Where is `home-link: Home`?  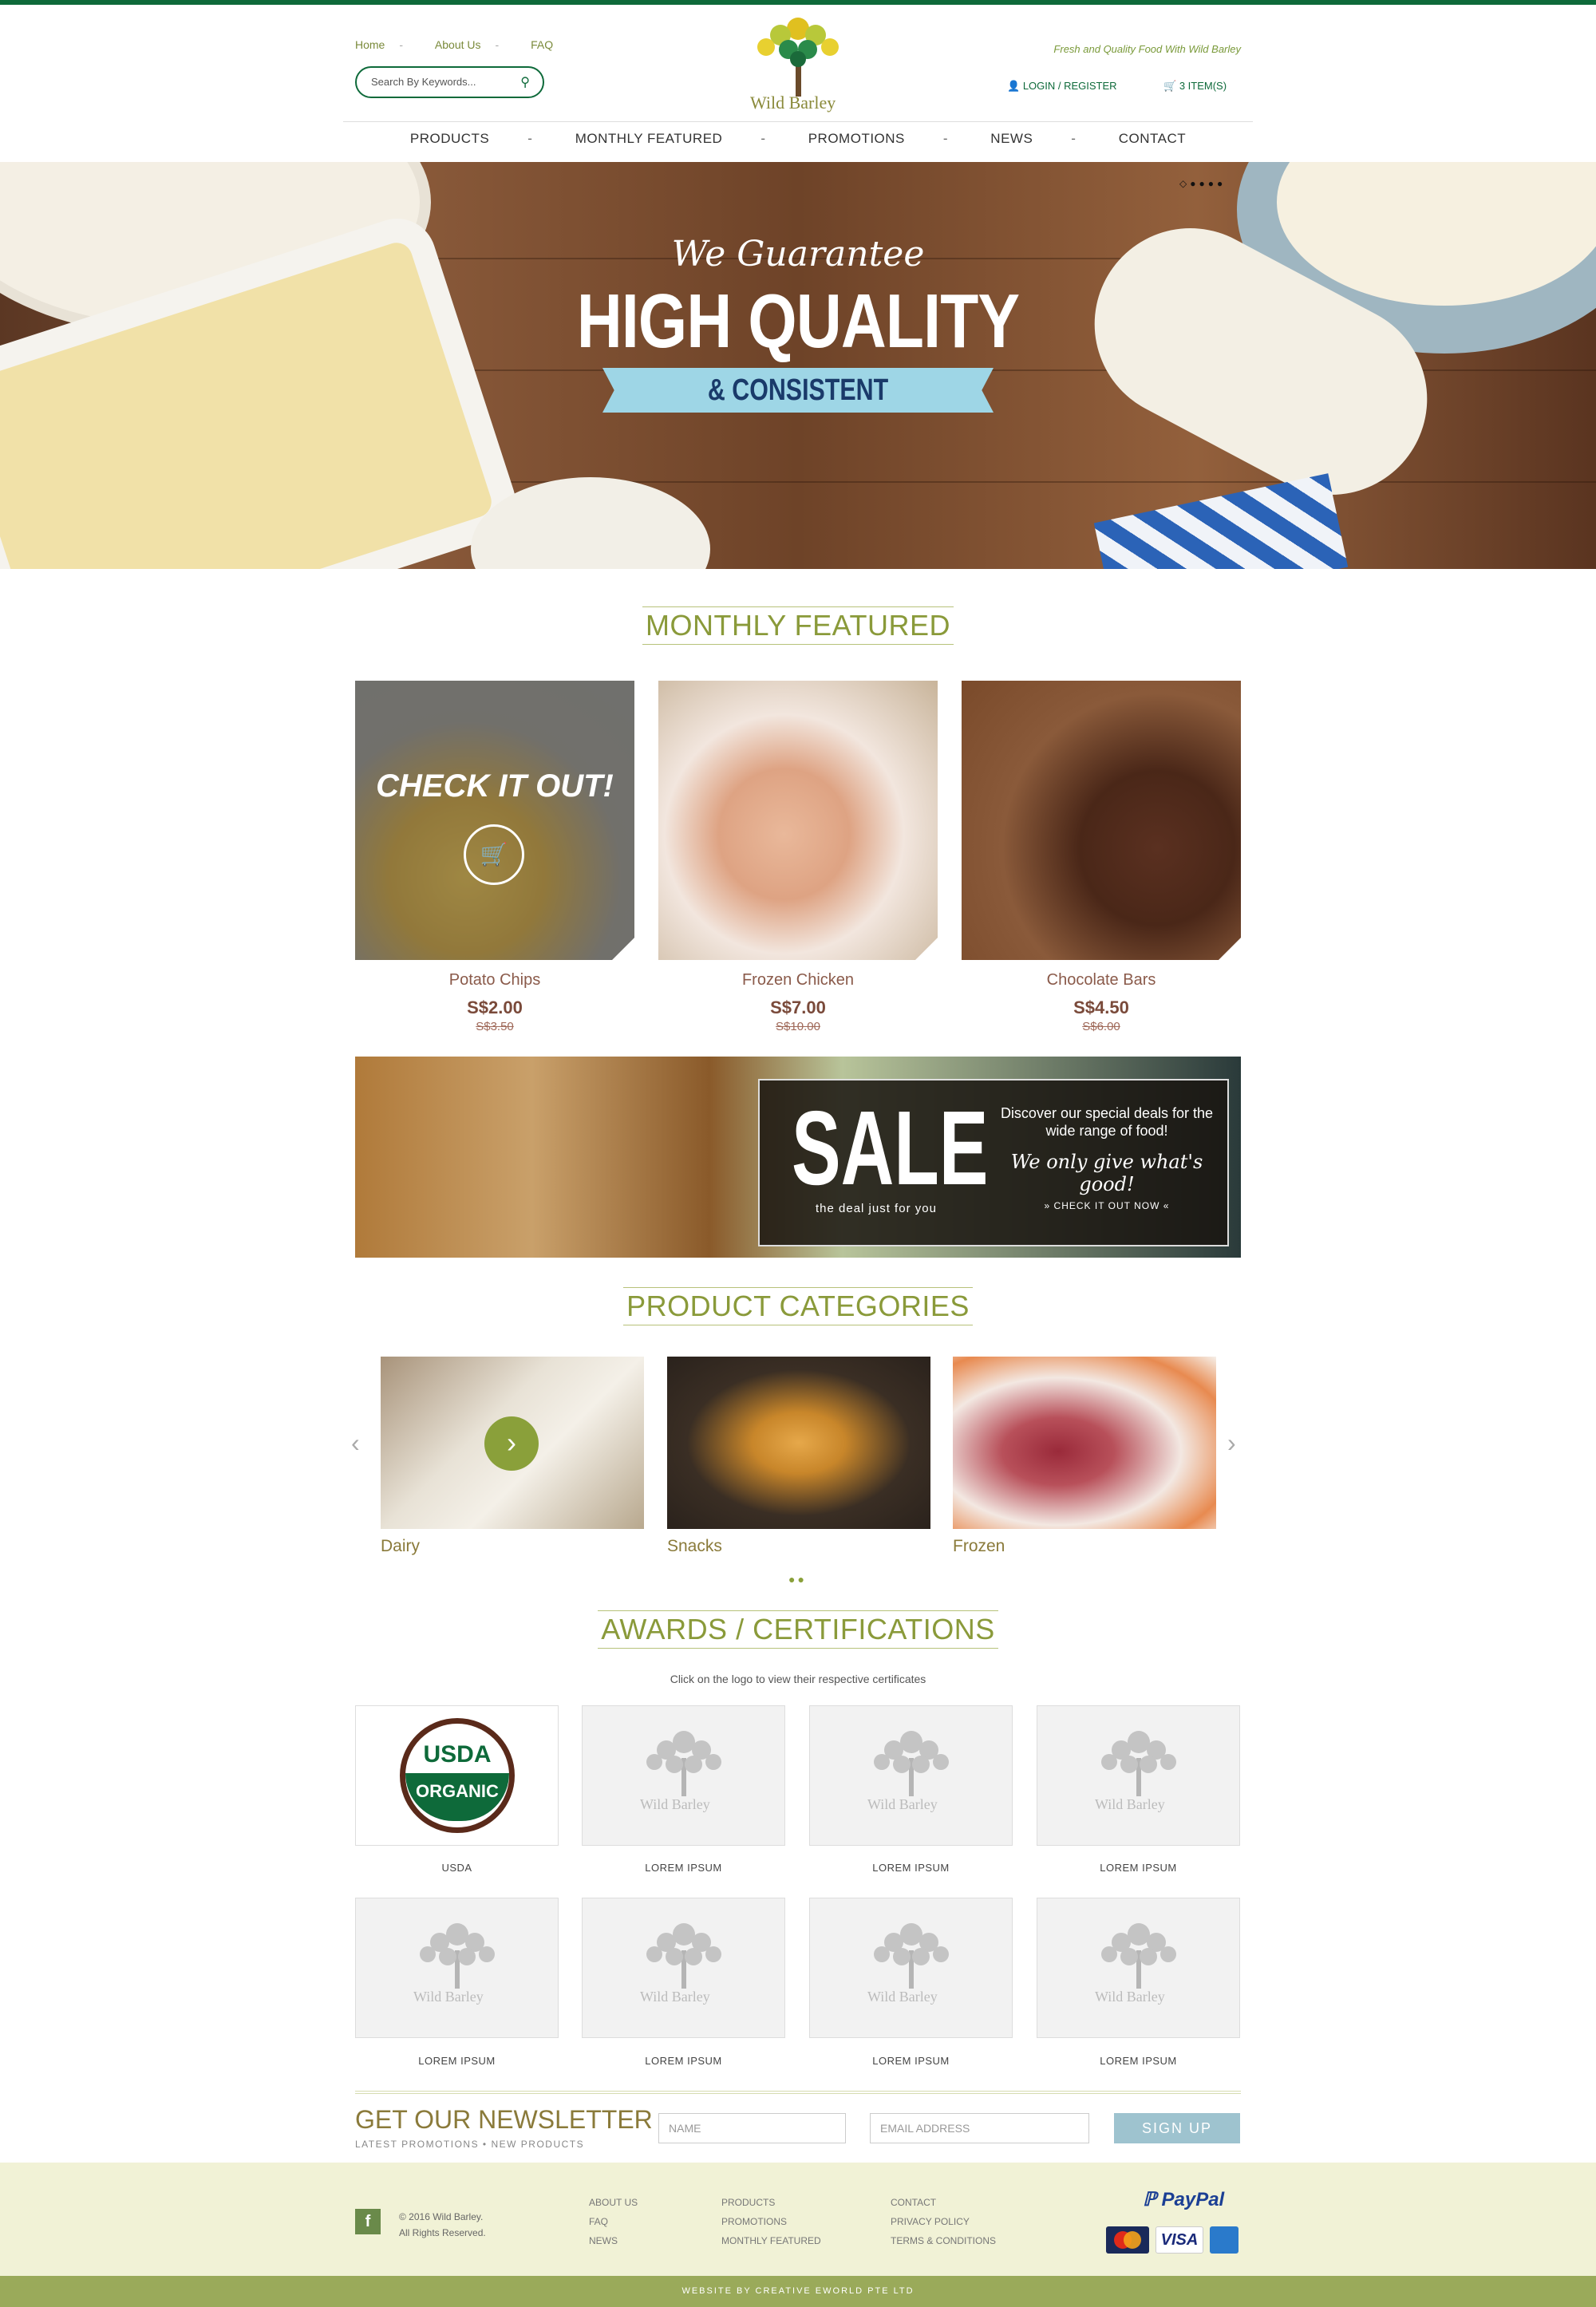
home-link: Home is located at coordinates (370, 44).